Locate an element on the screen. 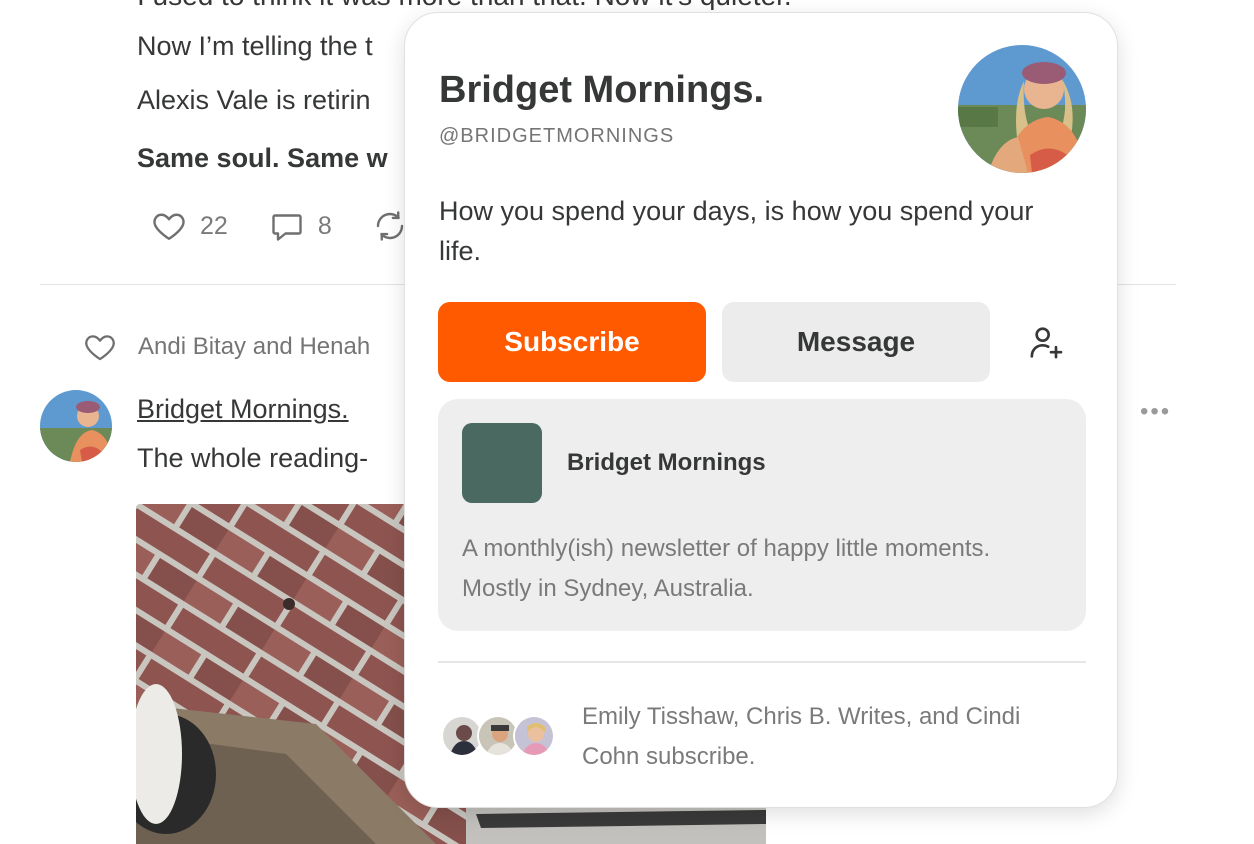 The image size is (1254, 844). message-button: Message is located at coordinates (856, 342).